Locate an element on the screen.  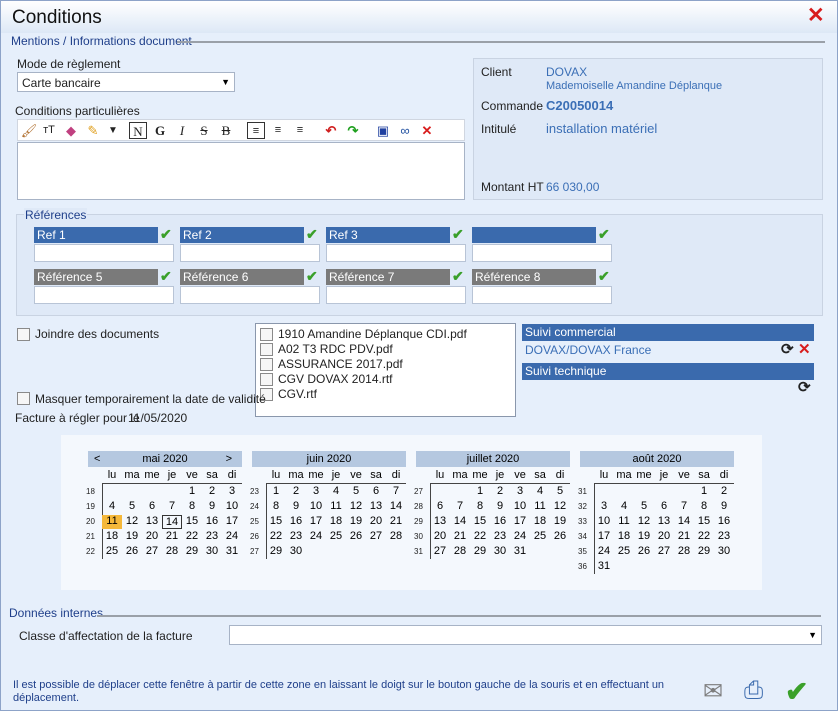
palette-icon: ◆ is located at coordinates (71, 130).